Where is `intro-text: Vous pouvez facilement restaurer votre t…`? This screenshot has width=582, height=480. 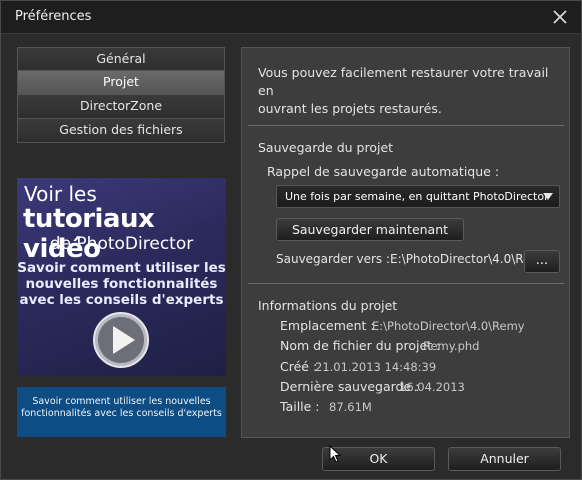 intro-text: Vous pouvez facilement restaurer votre t… is located at coordinates (408, 91).